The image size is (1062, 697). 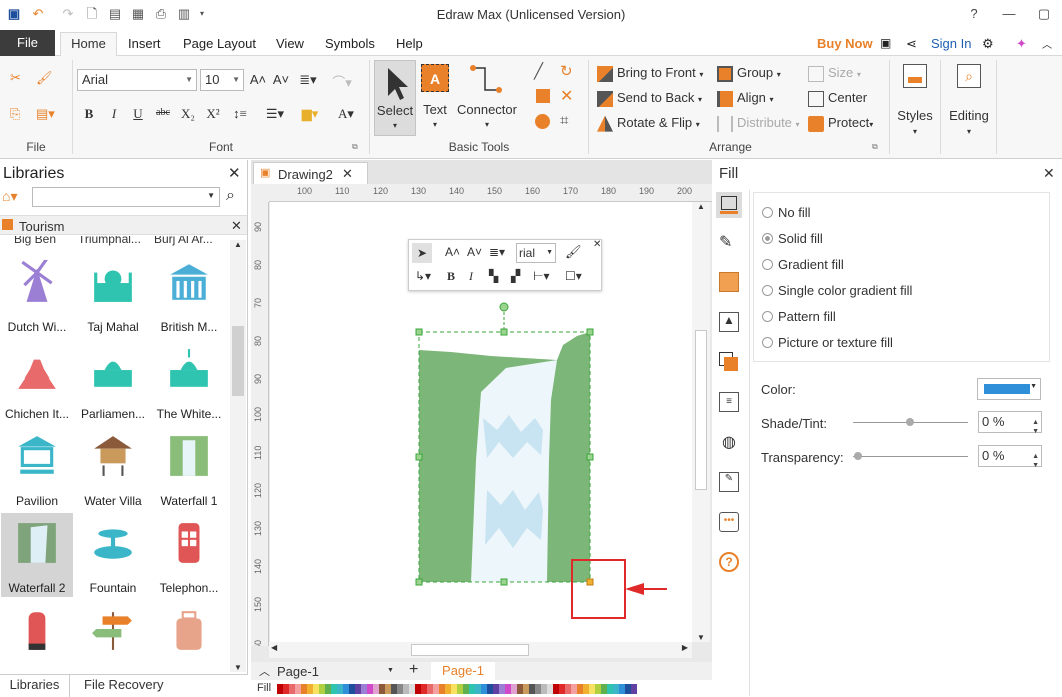 I want to click on connector-dropdown-icon: ▾, so click(x=487, y=124).